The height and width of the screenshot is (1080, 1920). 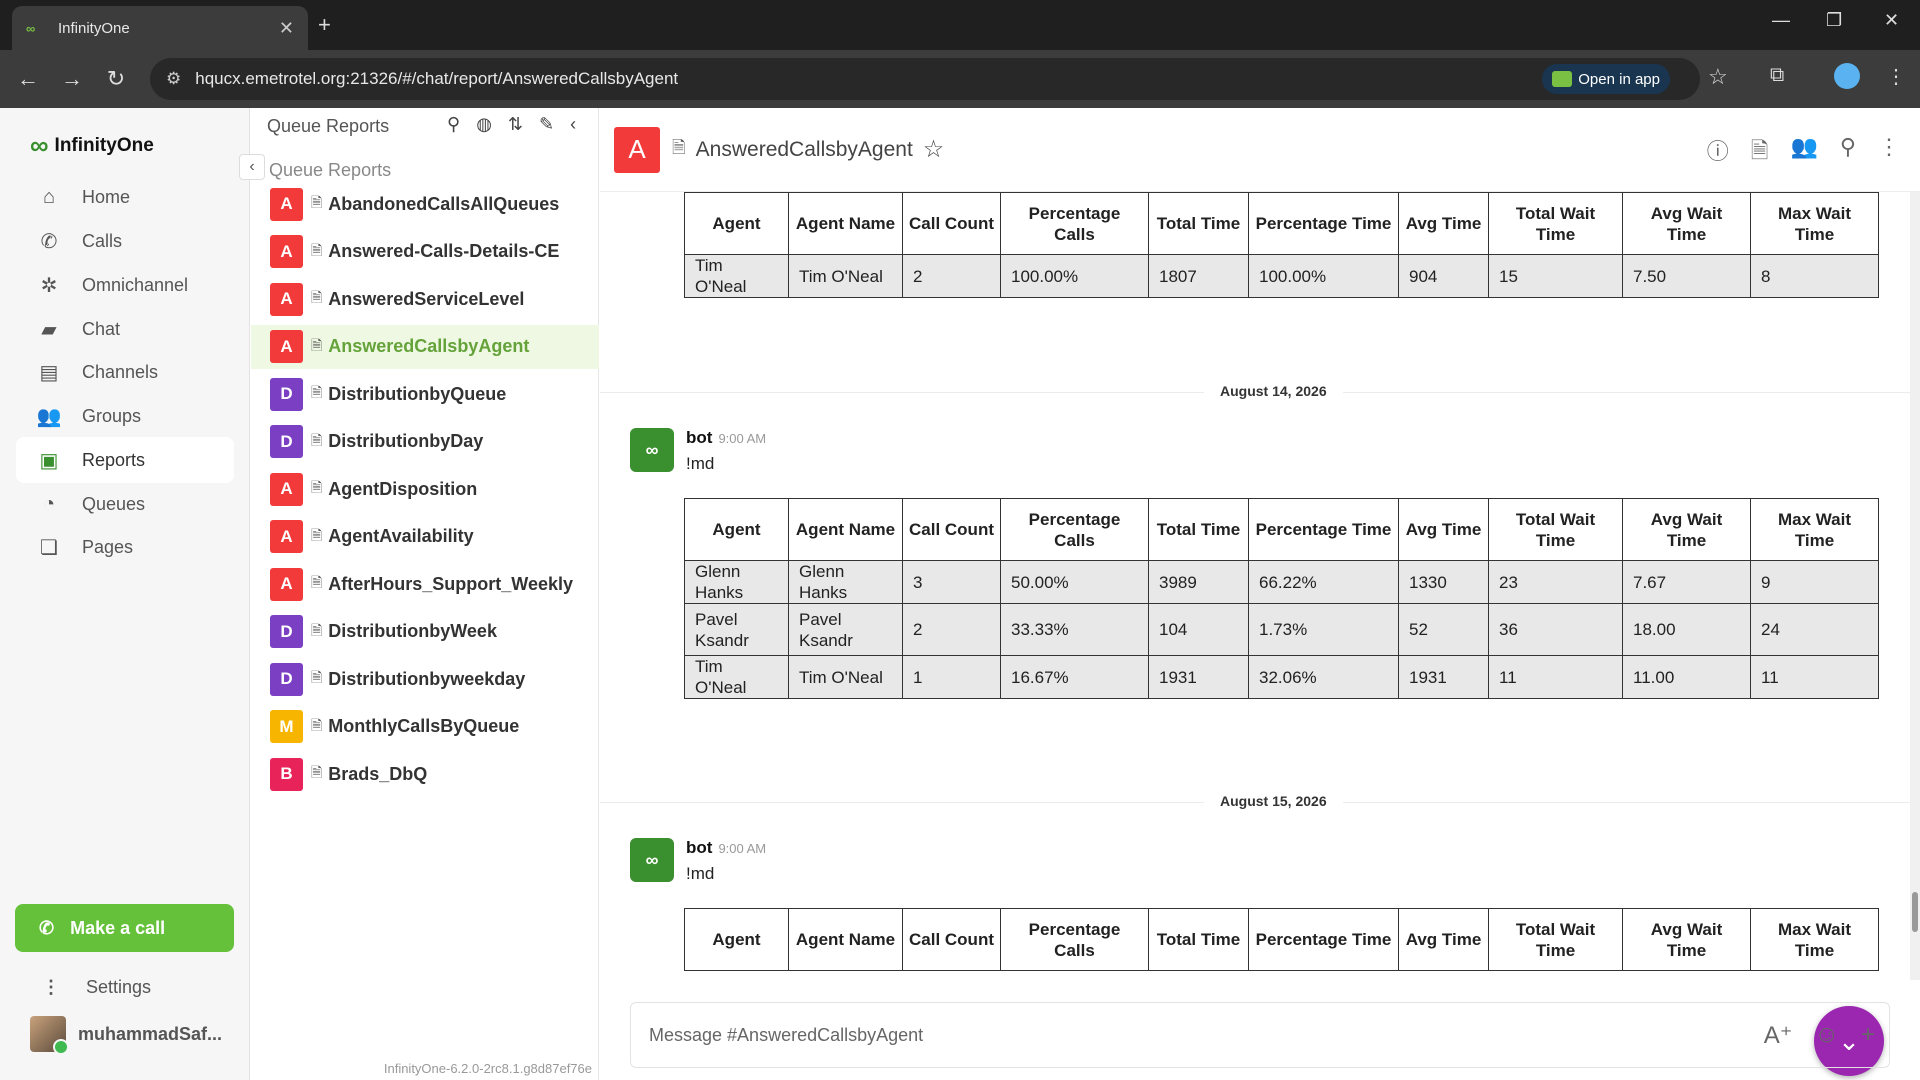 I want to click on column-header: Percentage Time, so click(x=1323, y=939).